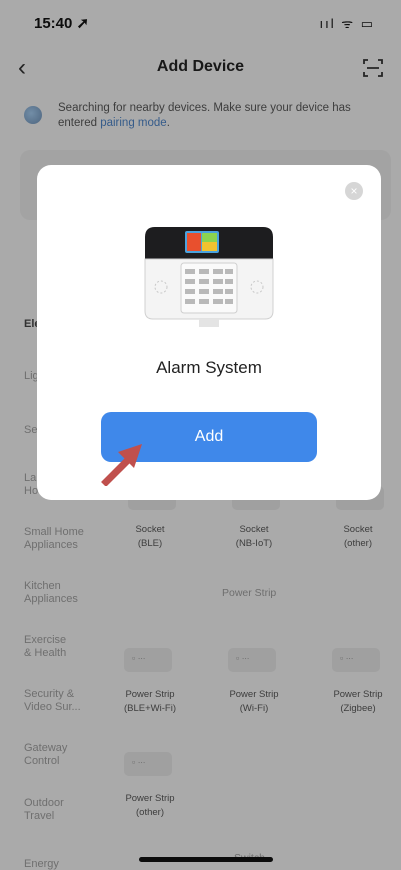  I want to click on annotation-arrow-icon, so click(121, 465).